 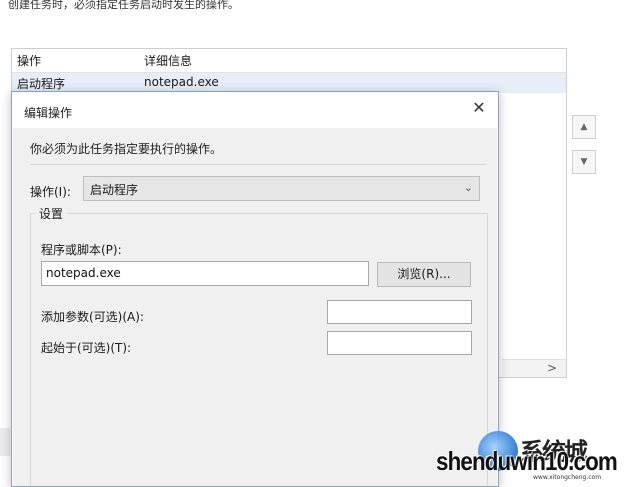 What do you see at coordinates (567, 477) in the screenshot?
I see `watermark-small: www.xitongcheng.com` at bounding box center [567, 477].